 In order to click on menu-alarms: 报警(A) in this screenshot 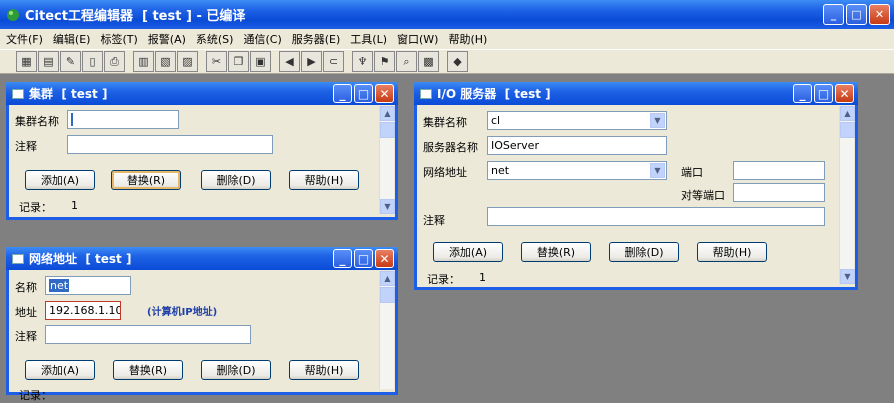, I will do `click(167, 39)`.